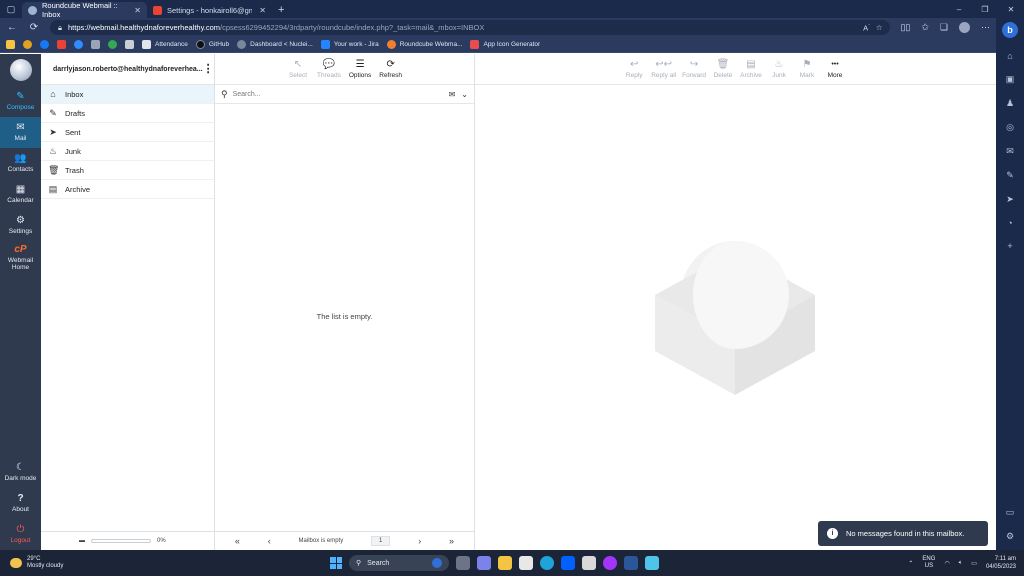 The width and height of the screenshot is (1024, 576). I want to click on chevron-up-icon: ⌃, so click(910, 563).